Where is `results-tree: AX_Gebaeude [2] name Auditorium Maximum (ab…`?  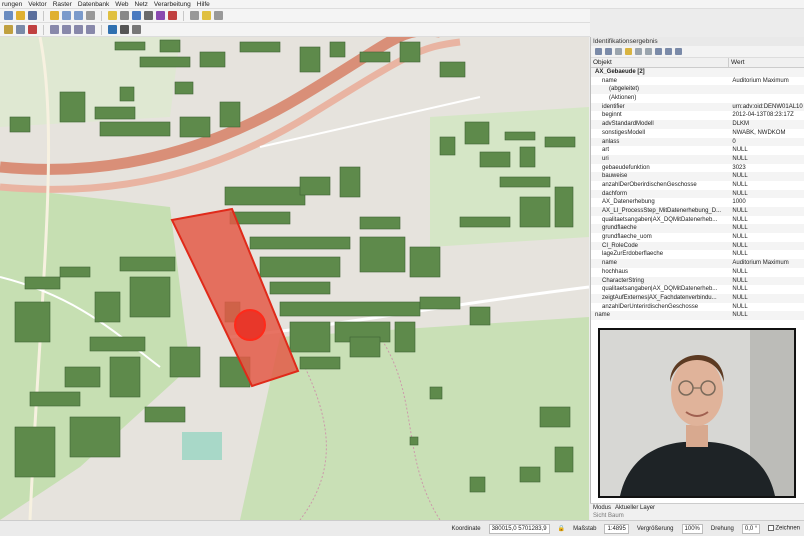
results-tree: AX_Gebaeude [2] name Auditorium Maximum (ab… is located at coordinates (697, 194).